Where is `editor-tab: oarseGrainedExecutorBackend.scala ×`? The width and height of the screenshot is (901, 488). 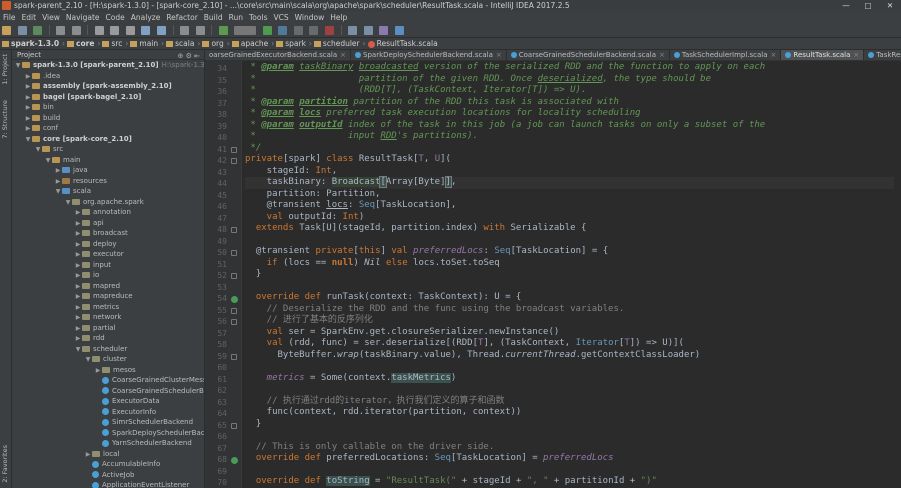
editor-tab: oarseGrainedExecutorBackend.scala × is located at coordinates (278, 55).